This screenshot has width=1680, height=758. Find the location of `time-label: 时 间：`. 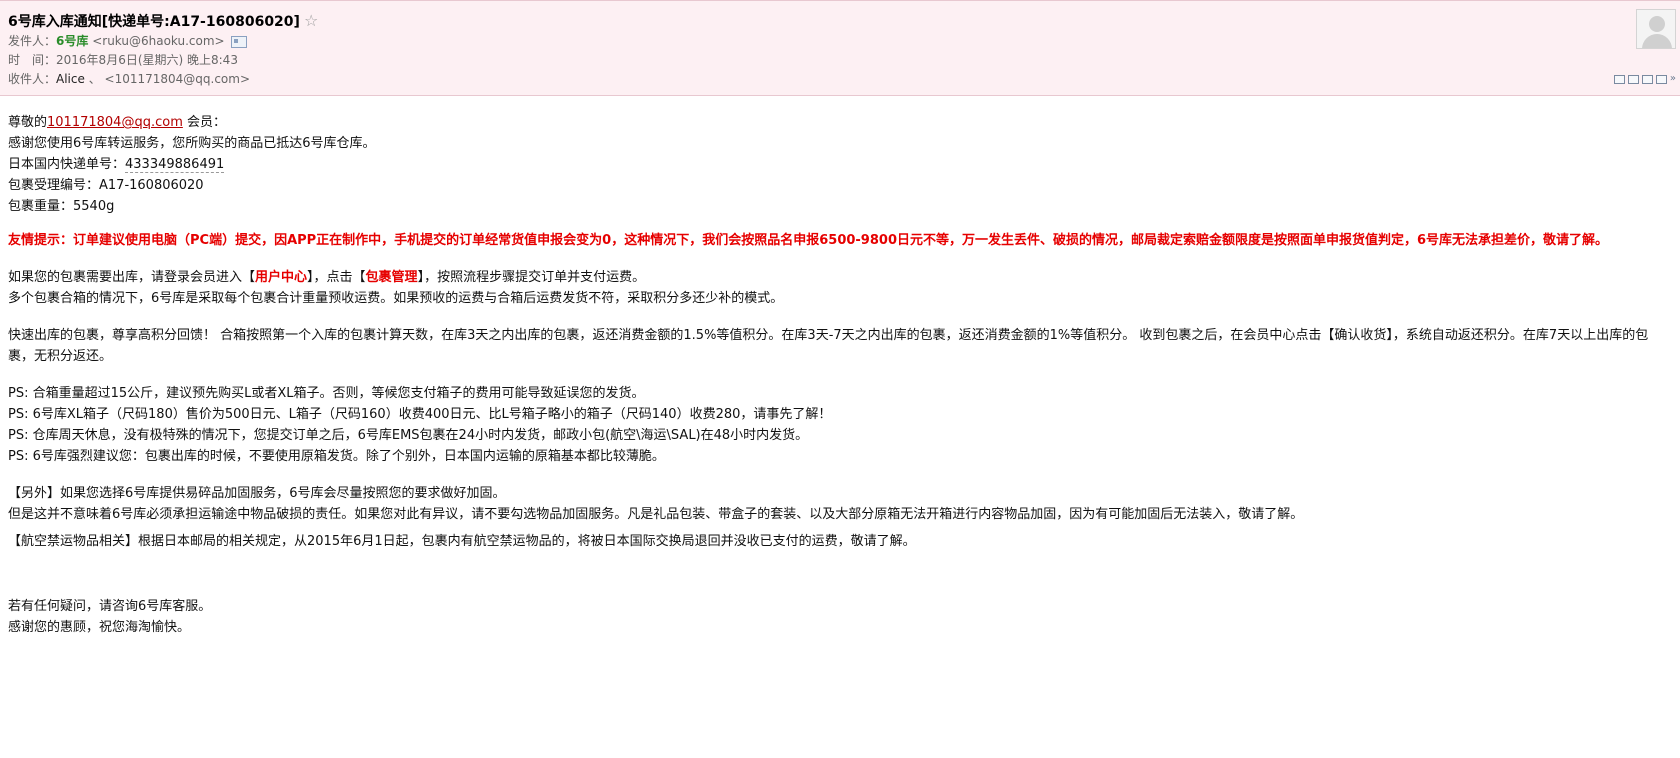

time-label: 时 间： is located at coordinates (32, 60).